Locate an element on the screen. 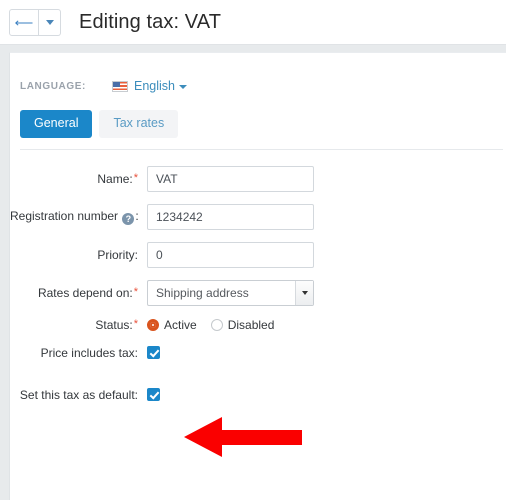 The image size is (506, 500). tab-general: General is located at coordinates (56, 124).